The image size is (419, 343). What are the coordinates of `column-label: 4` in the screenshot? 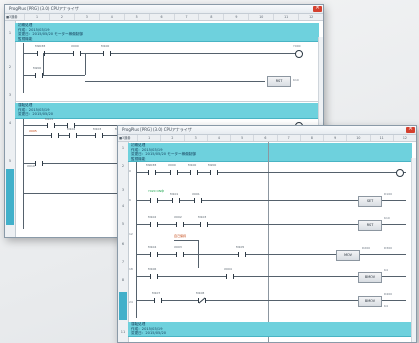 It's located at (111, 17).